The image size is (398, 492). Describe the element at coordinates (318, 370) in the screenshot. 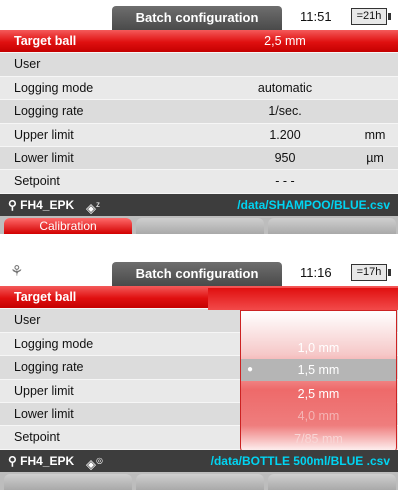

I see `dropdown-option-selected: ● 1,5 mm` at that location.